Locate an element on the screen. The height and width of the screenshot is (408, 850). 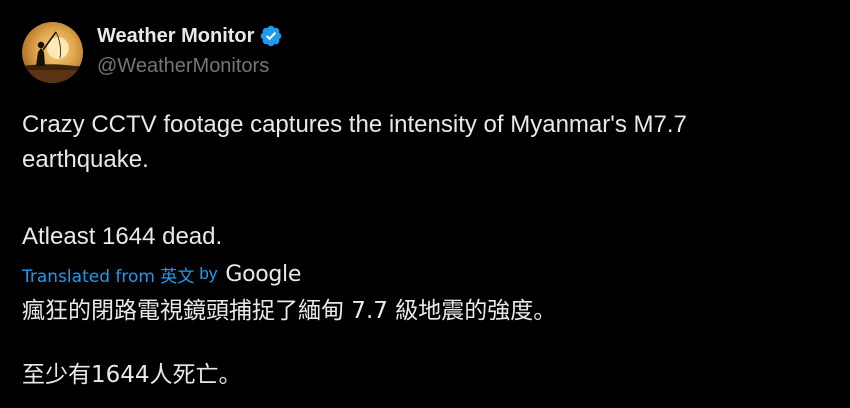
author-display-name: Weather Monitor is located at coordinates (175, 36).